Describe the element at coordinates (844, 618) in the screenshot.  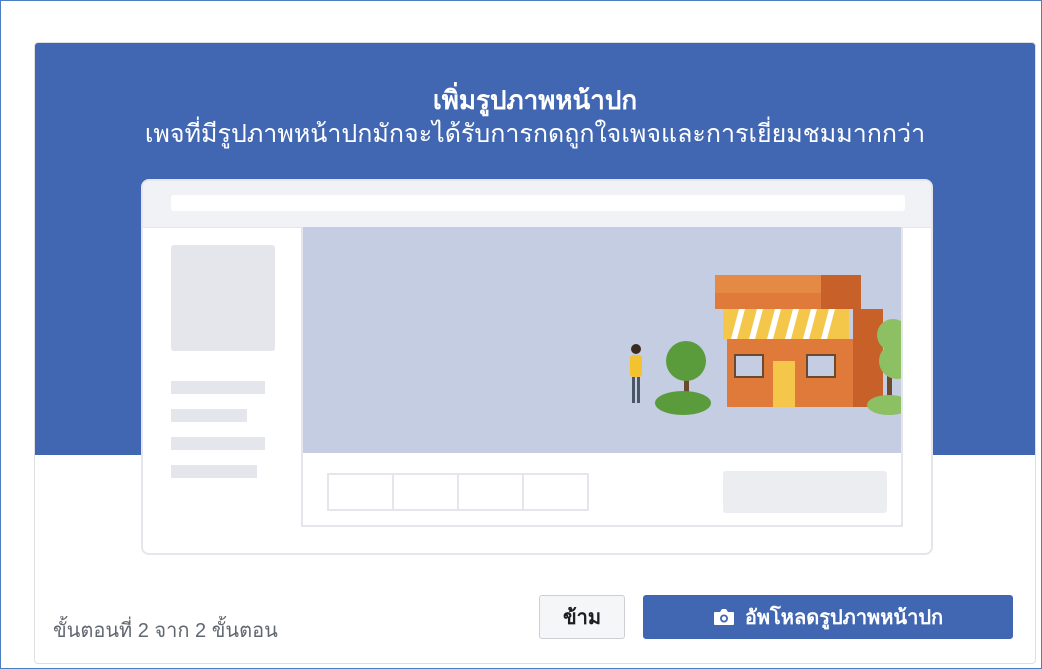
I see `upload-button-label: อัพโหลดรูปภาพหน้าปก` at that location.